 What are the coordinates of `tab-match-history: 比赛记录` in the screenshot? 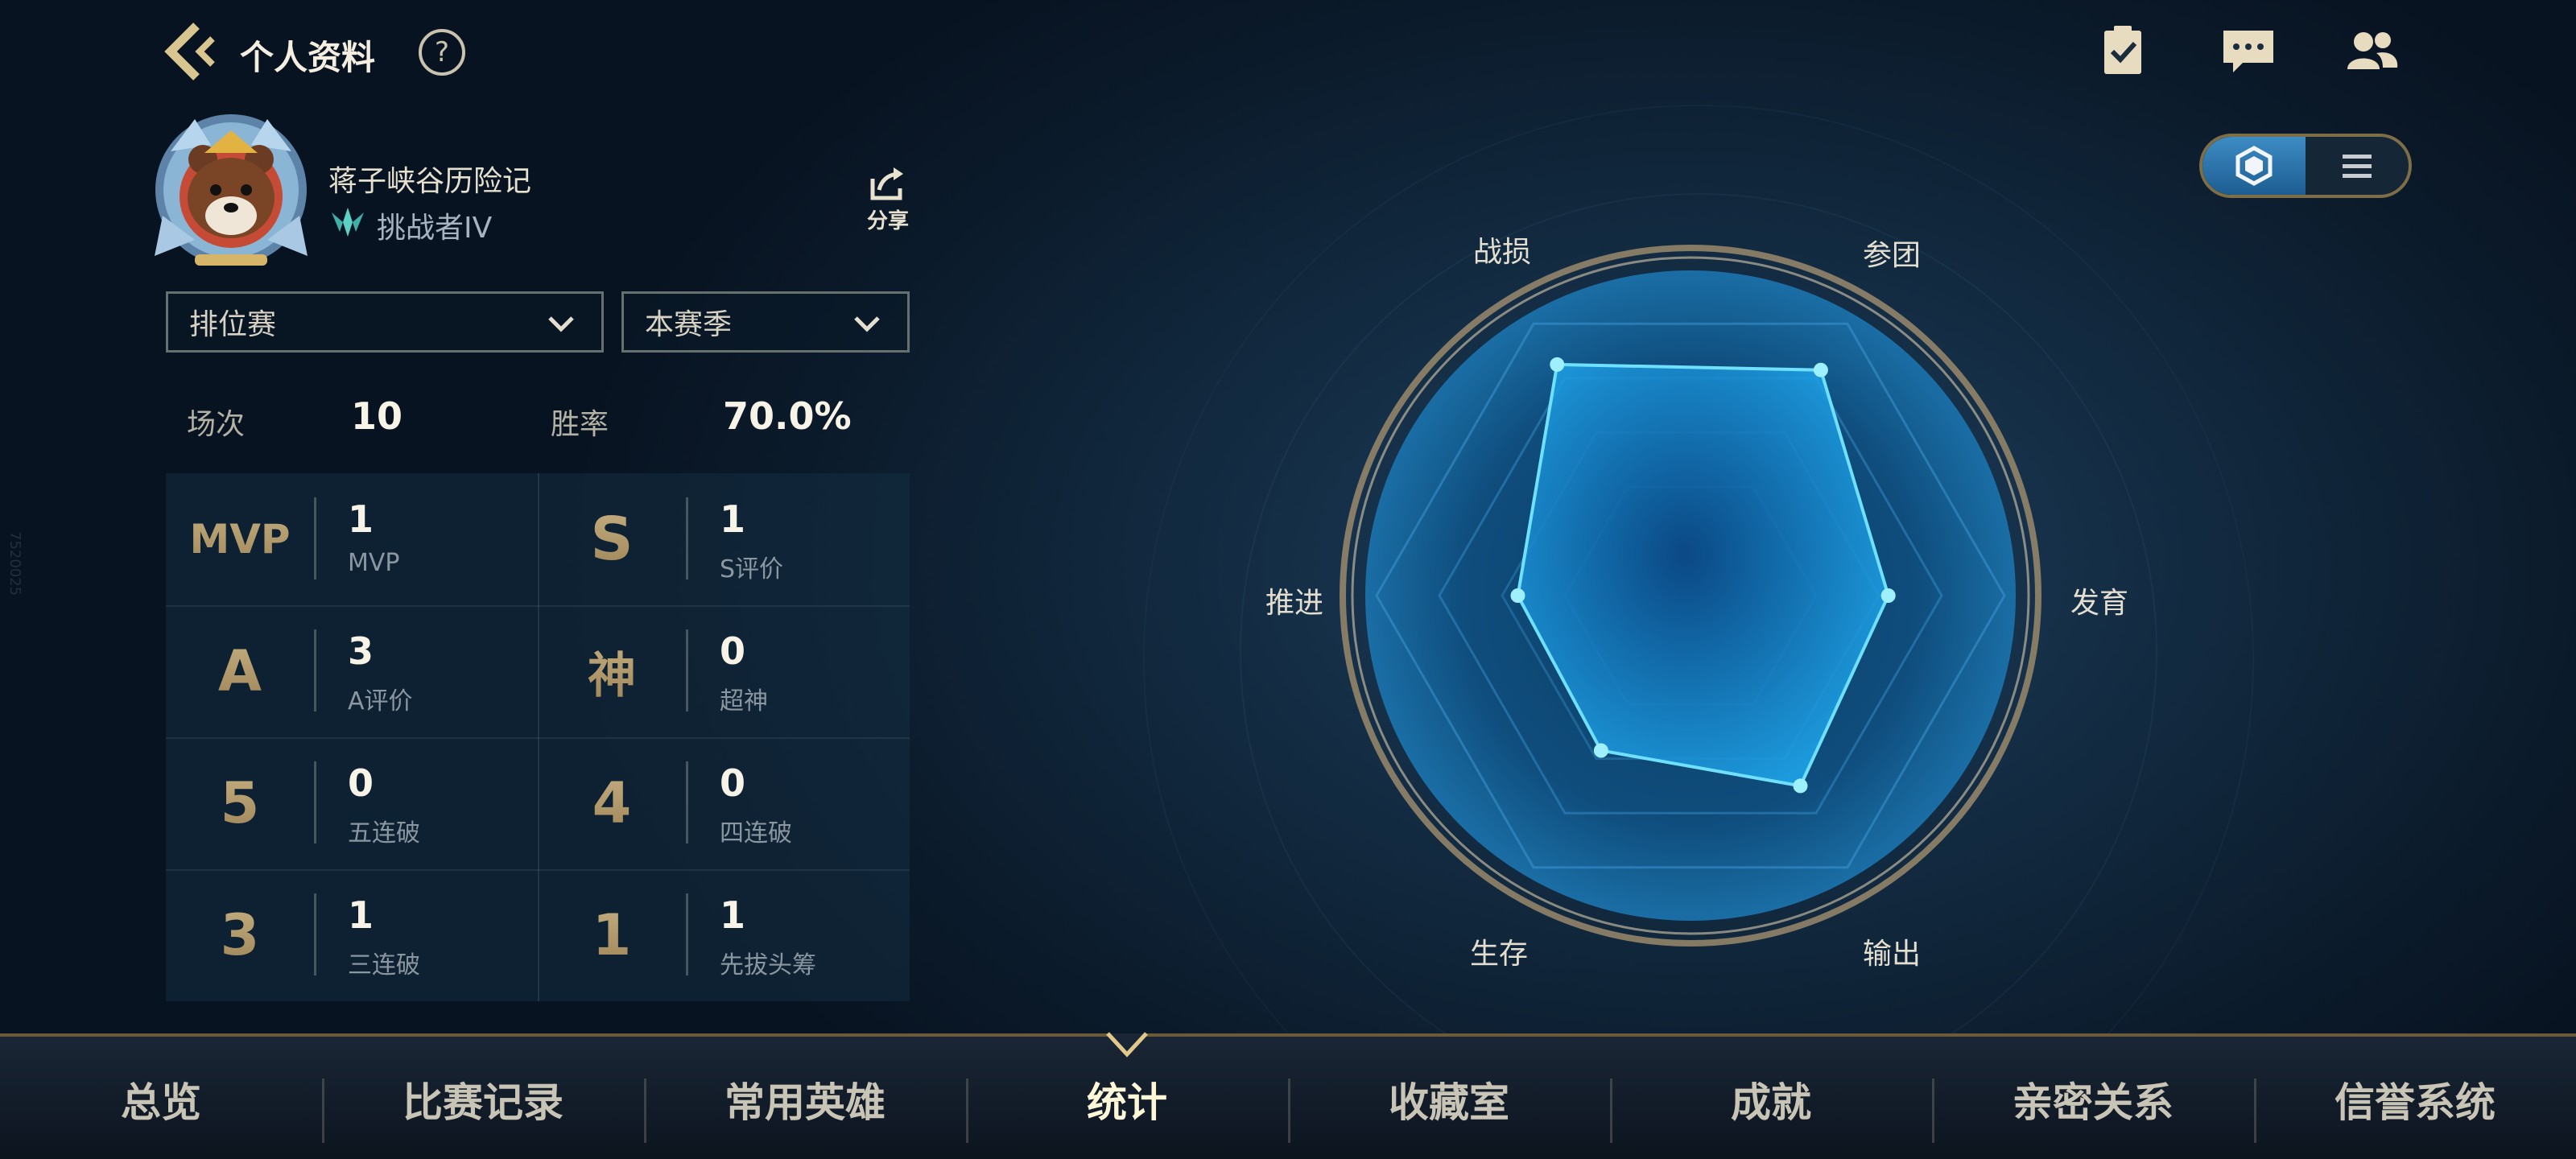 It's located at (483, 1098).